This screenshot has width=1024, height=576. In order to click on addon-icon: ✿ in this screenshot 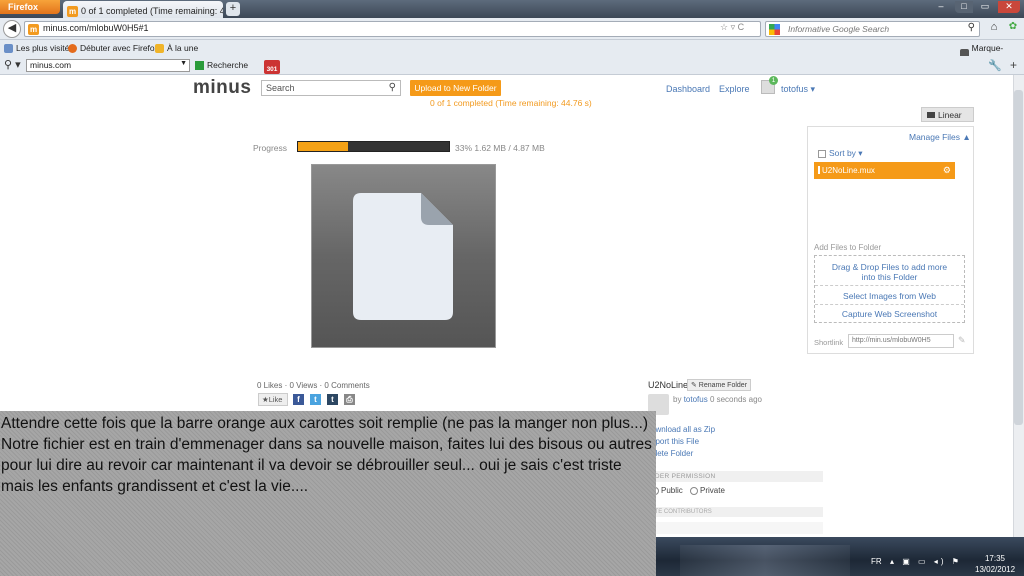, I will do `click(1013, 29)`.